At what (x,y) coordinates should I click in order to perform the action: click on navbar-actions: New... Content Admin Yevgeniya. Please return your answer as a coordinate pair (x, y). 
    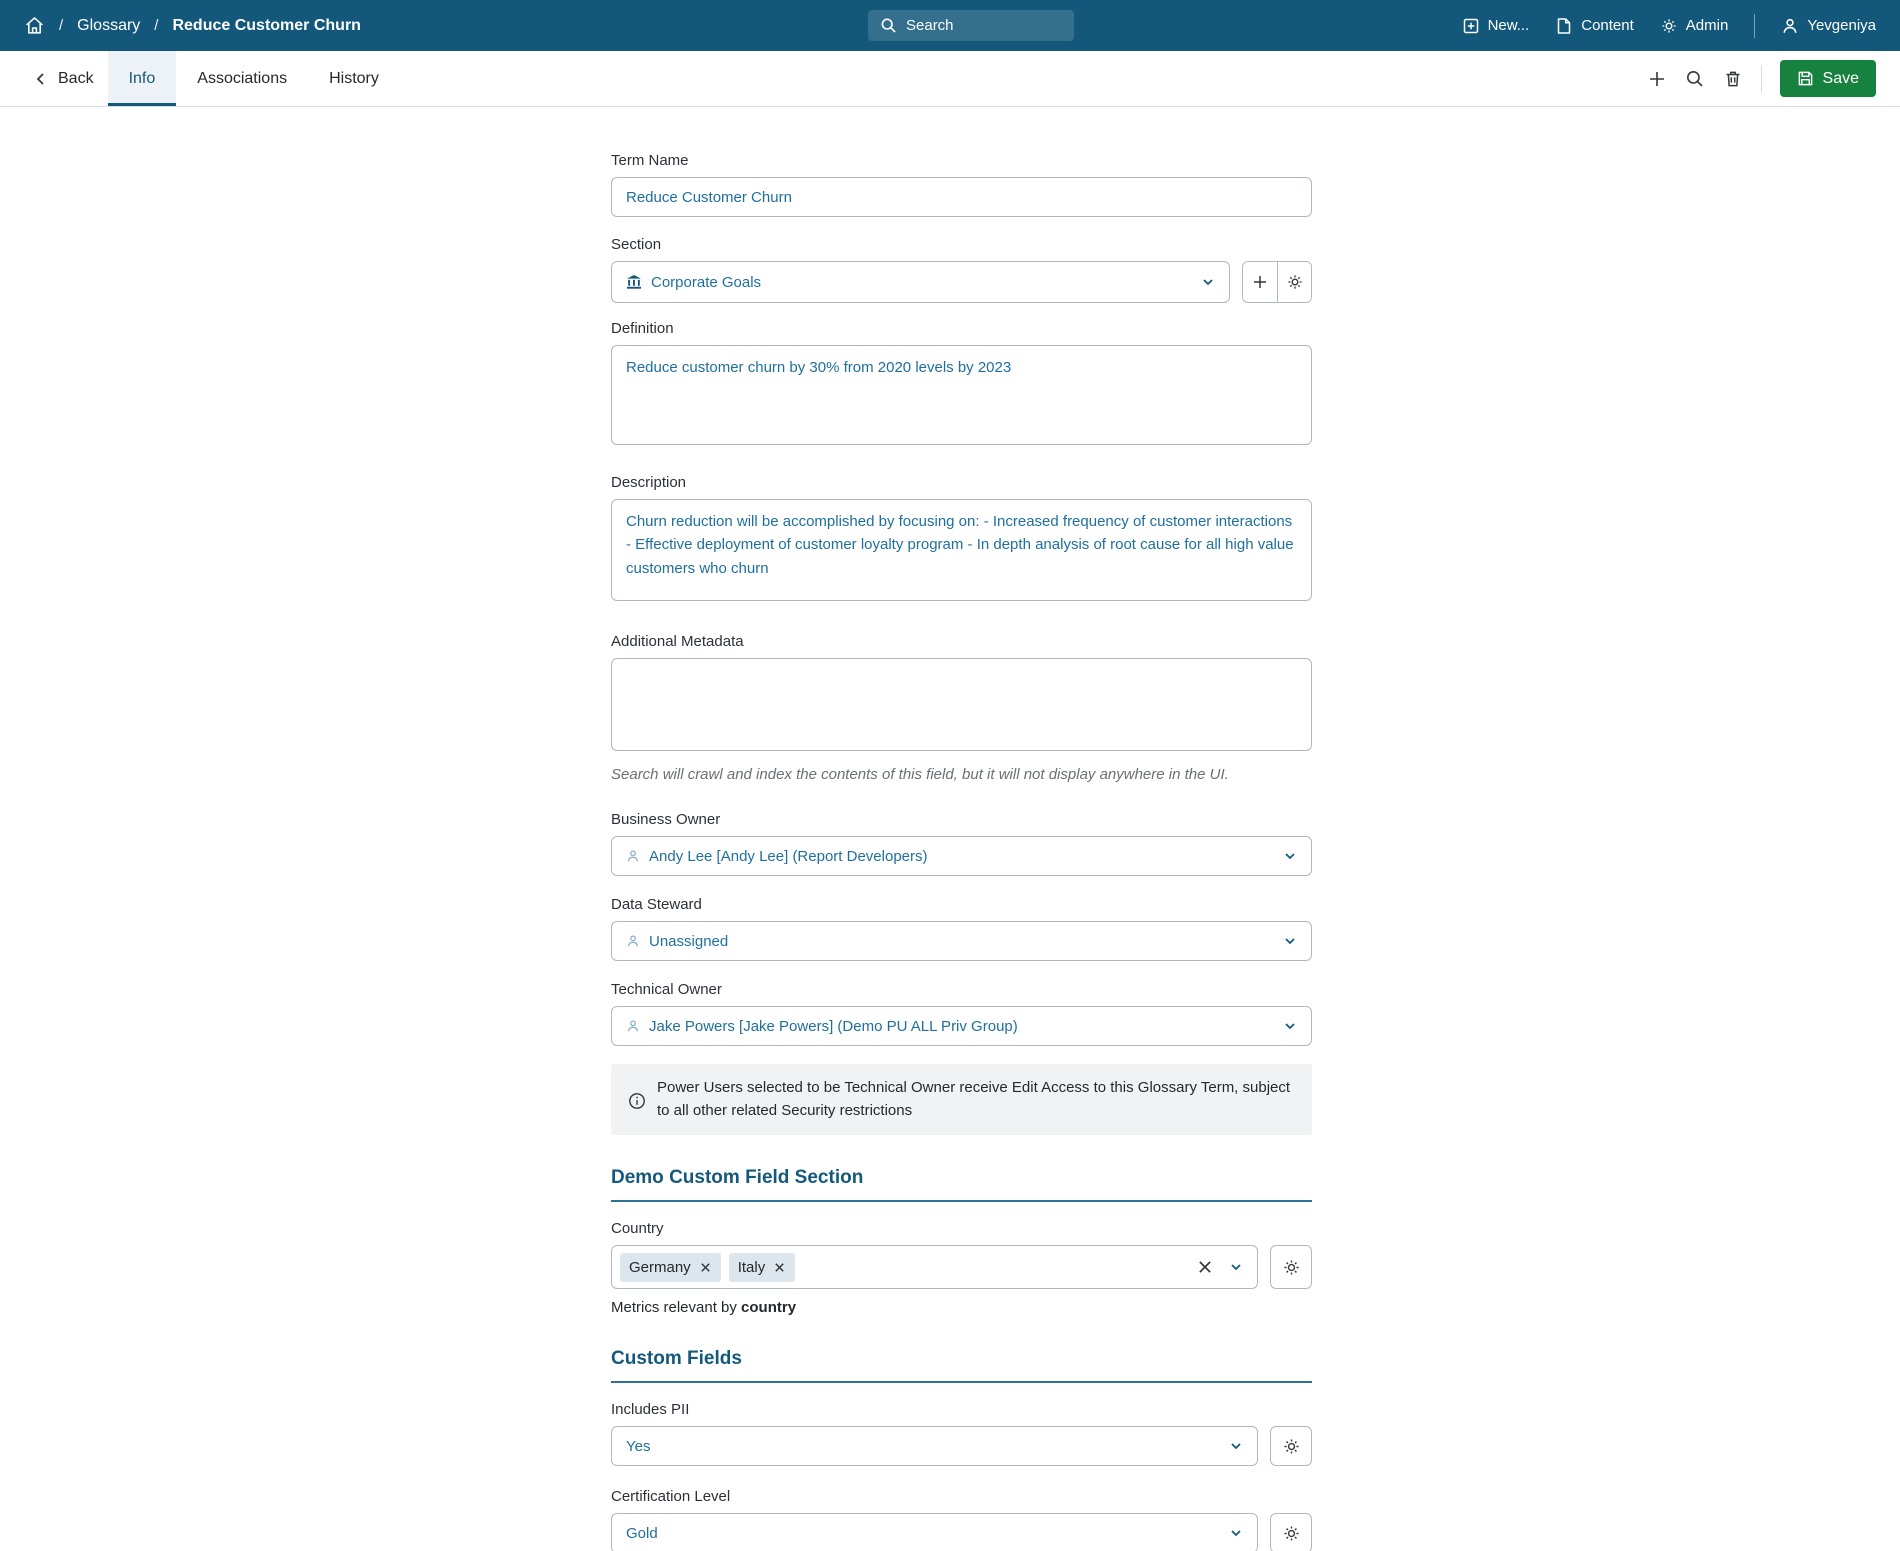
    Looking at the image, I should click on (1669, 25).